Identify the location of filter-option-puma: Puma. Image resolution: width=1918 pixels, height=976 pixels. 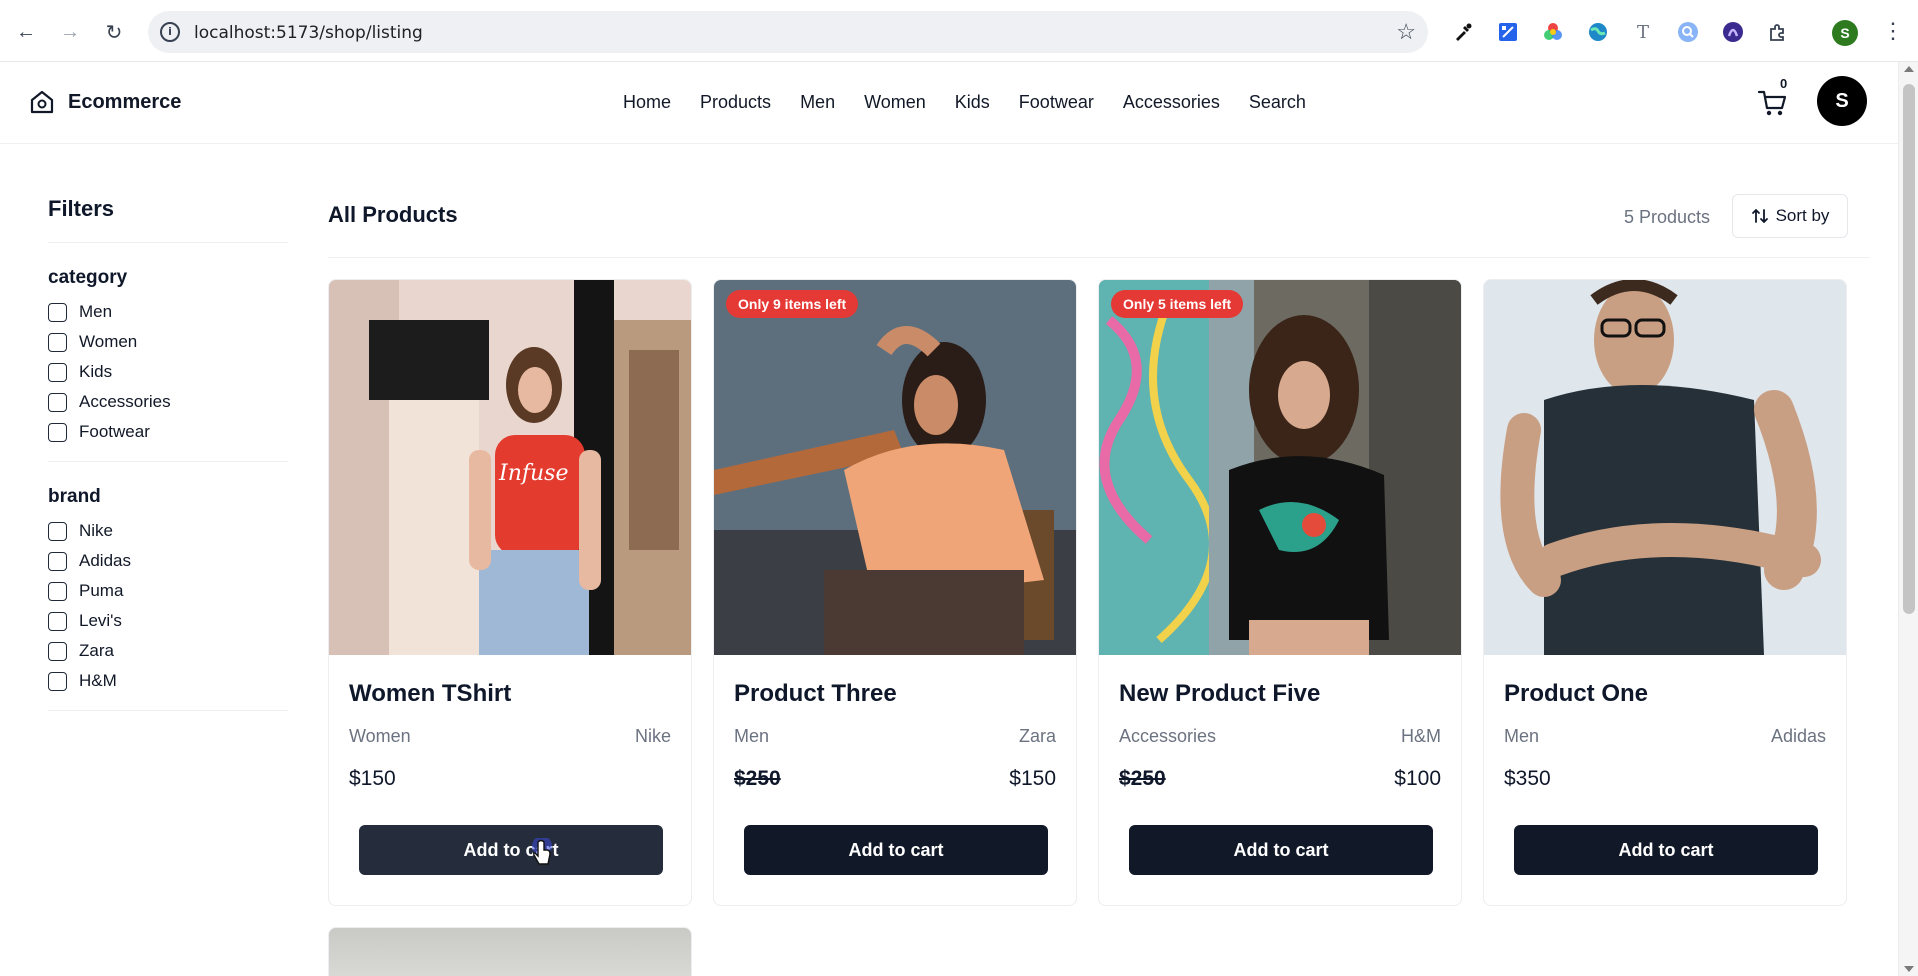
(168, 591).